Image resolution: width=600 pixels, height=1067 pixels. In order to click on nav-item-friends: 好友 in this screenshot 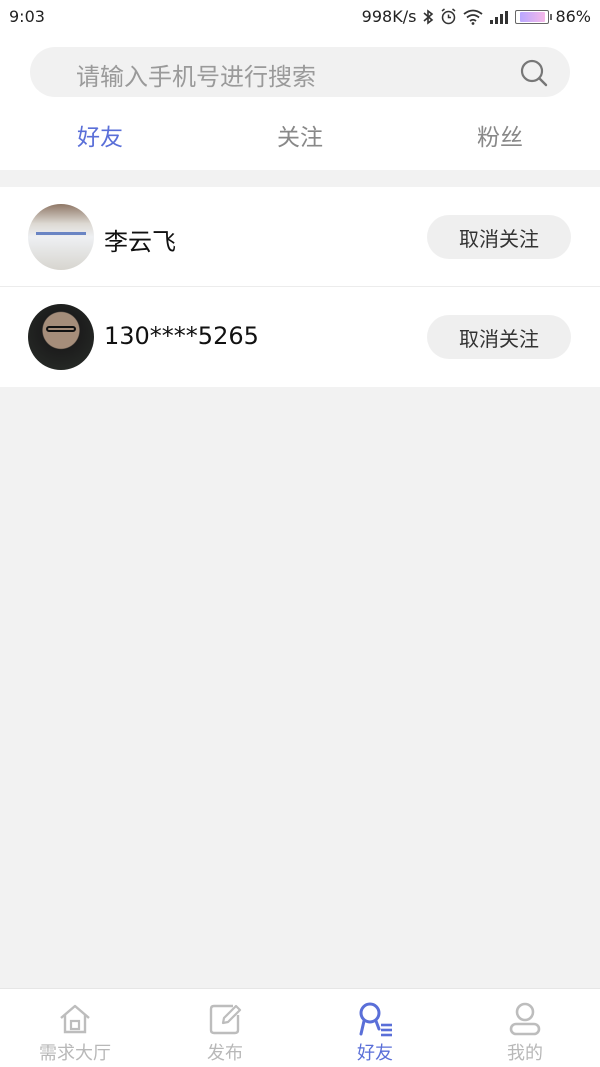, I will do `click(375, 1028)`.